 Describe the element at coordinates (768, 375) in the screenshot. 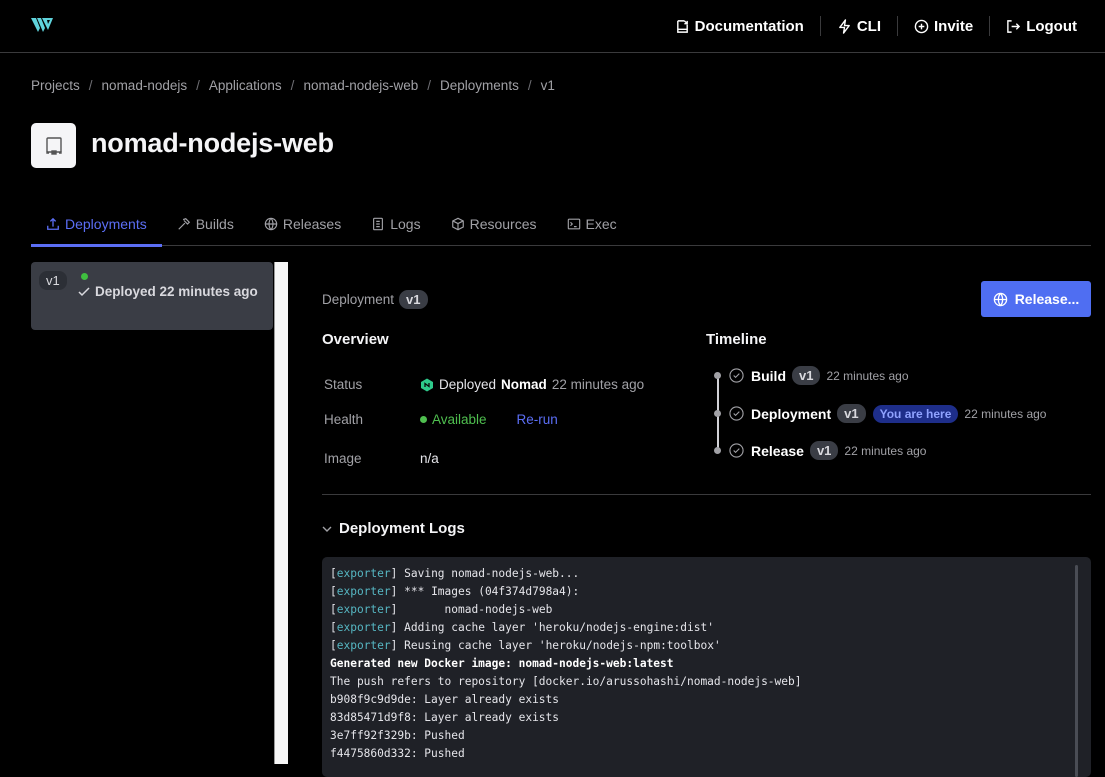

I see `timeline-item-name: Build` at that location.